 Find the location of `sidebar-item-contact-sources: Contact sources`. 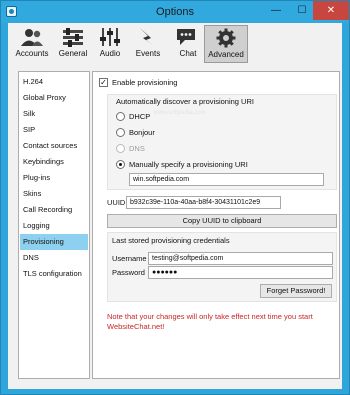

sidebar-item-contact-sources: Contact sources is located at coordinates (54, 146).